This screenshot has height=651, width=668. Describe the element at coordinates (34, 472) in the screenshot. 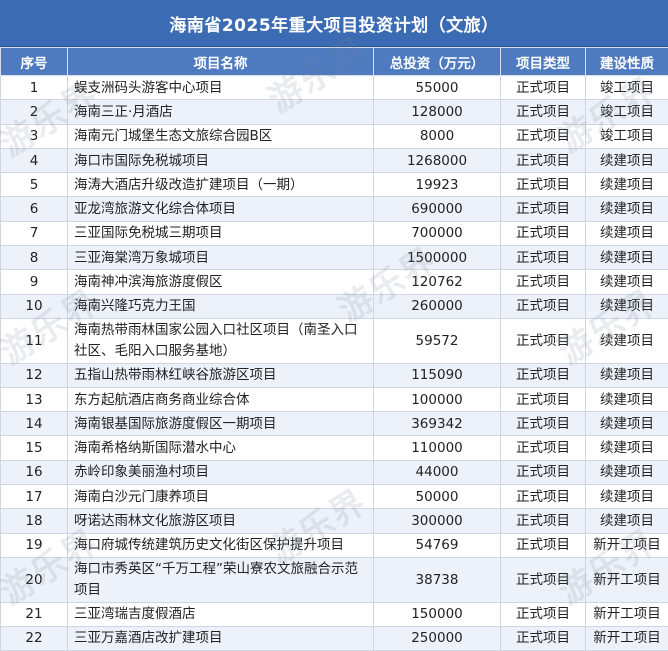

I see `row-no: 16` at that location.